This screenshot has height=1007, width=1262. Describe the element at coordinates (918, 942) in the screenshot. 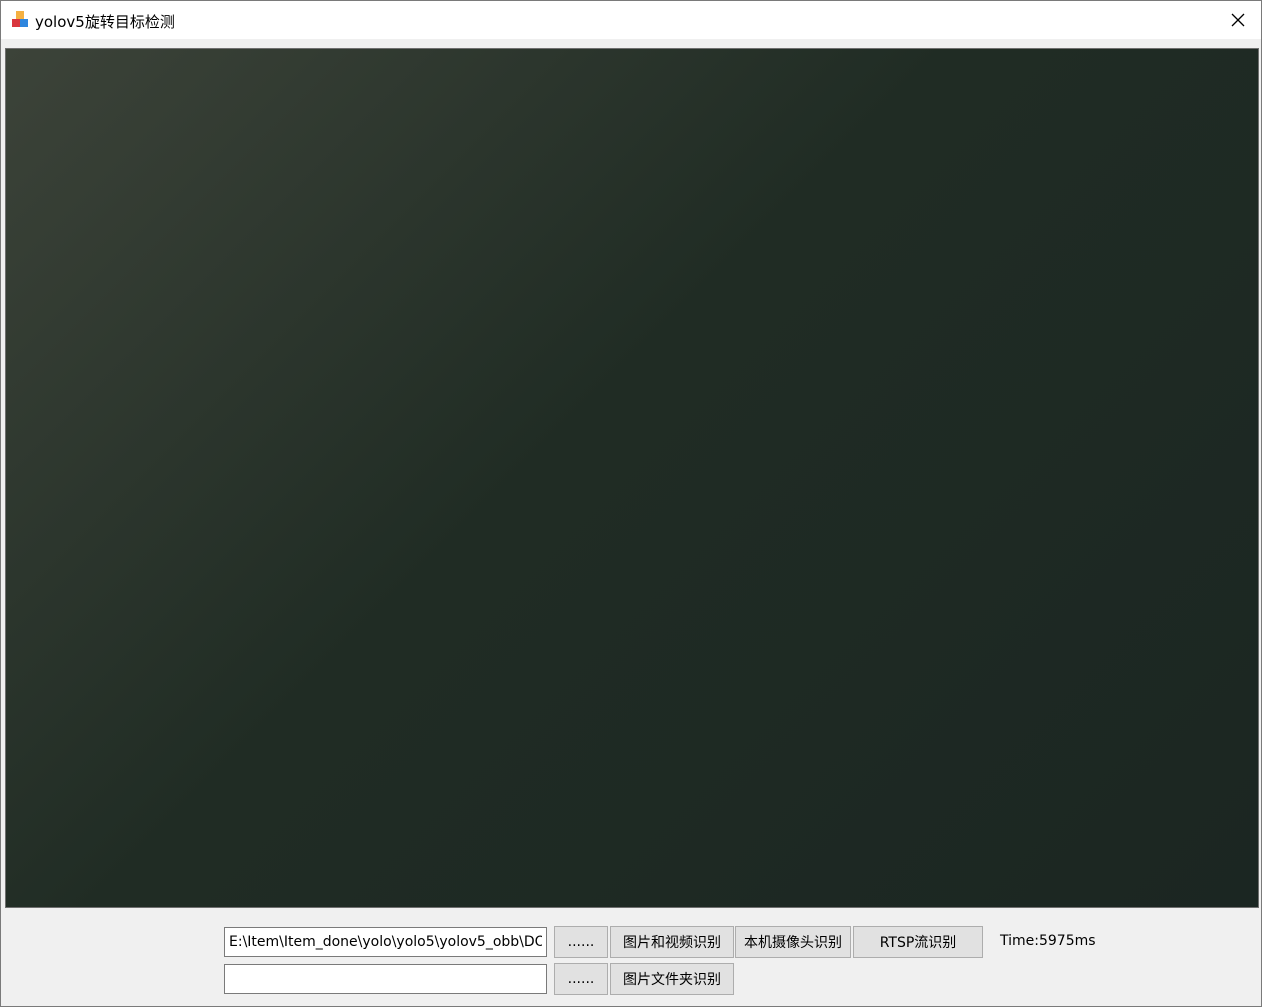

I see `rtsp-detect-button: RTSP流识别` at that location.